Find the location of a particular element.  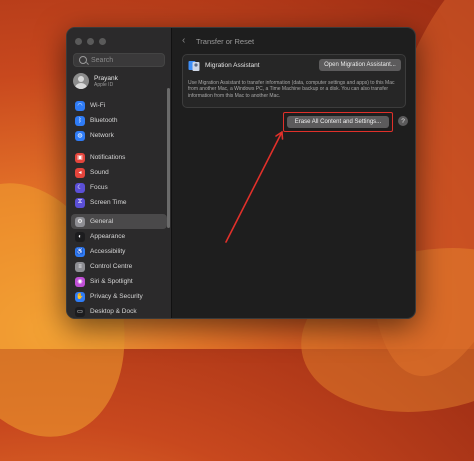

minimize-window-button is located at coordinates (90, 41).